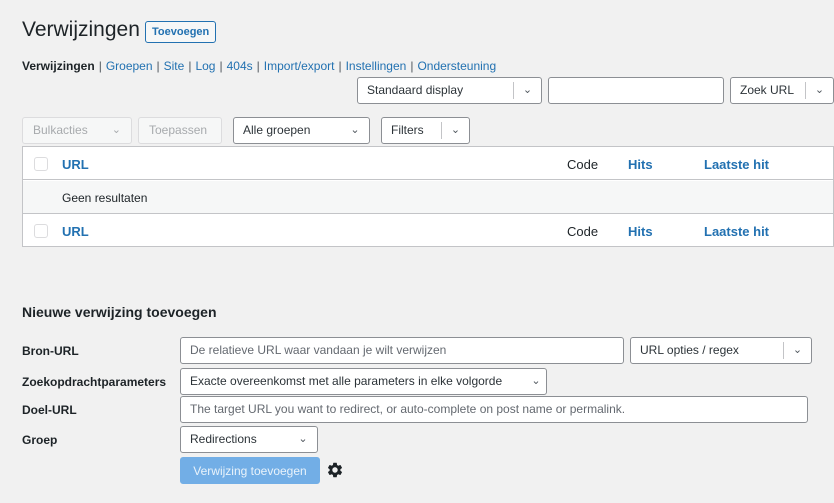 The height and width of the screenshot is (503, 834). Describe the element at coordinates (335, 470) in the screenshot. I see `gear-icon` at that location.